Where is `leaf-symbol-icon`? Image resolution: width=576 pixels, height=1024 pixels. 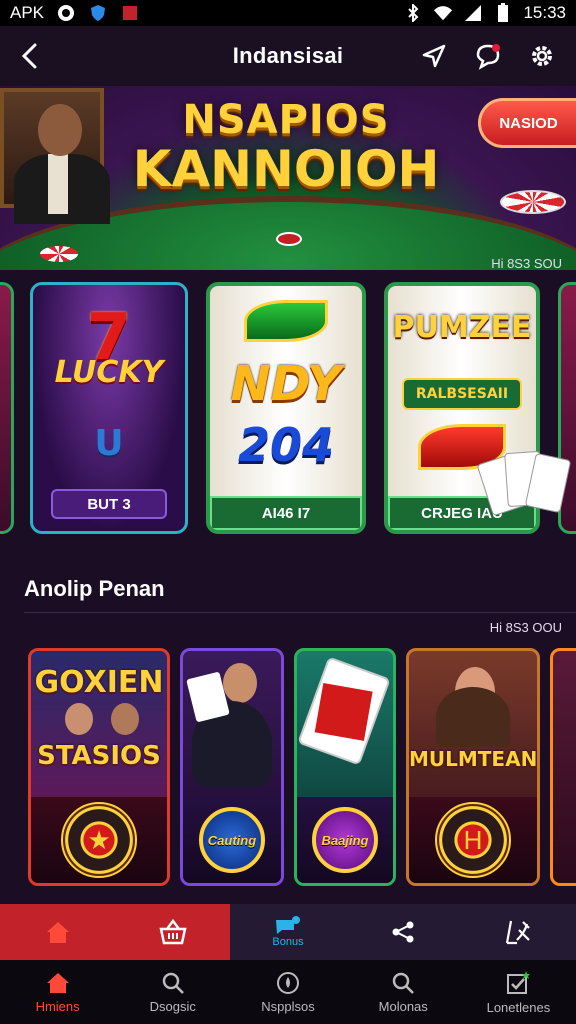 leaf-symbol-icon is located at coordinates (286, 321).